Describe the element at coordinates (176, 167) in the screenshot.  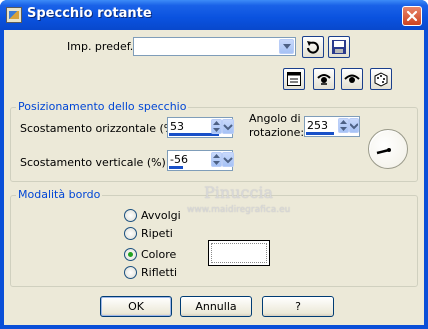
I see `v-offset-slider-bar` at that location.